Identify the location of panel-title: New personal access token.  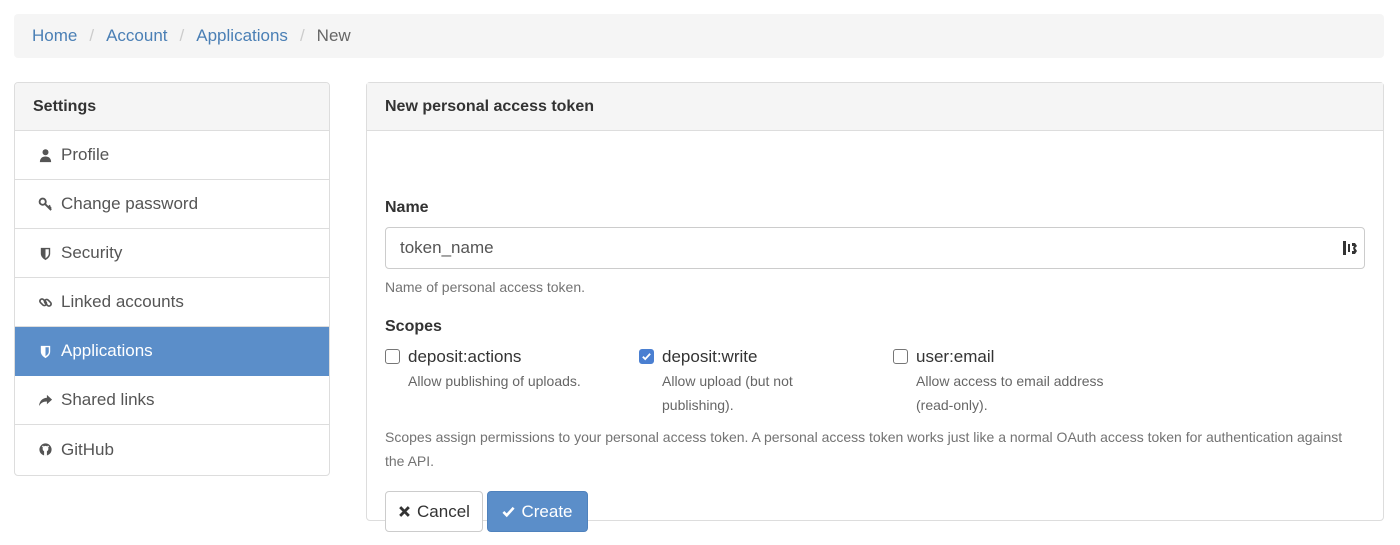
(875, 107).